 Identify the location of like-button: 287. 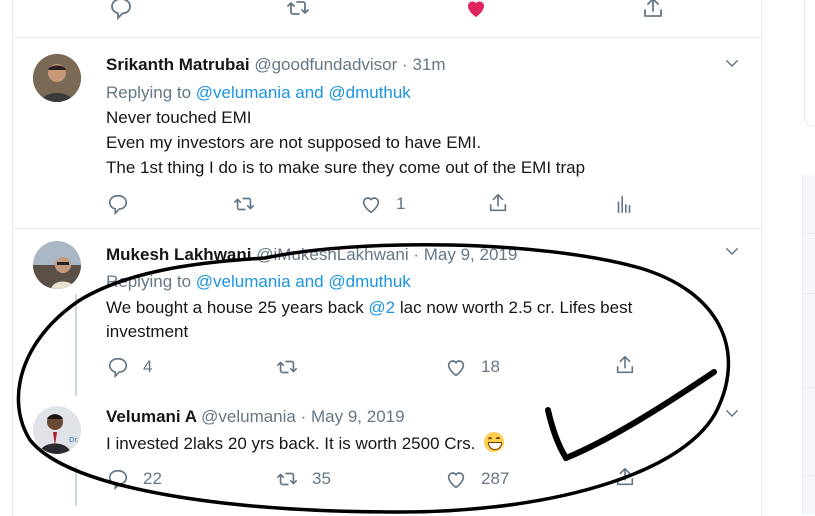
(477, 479).